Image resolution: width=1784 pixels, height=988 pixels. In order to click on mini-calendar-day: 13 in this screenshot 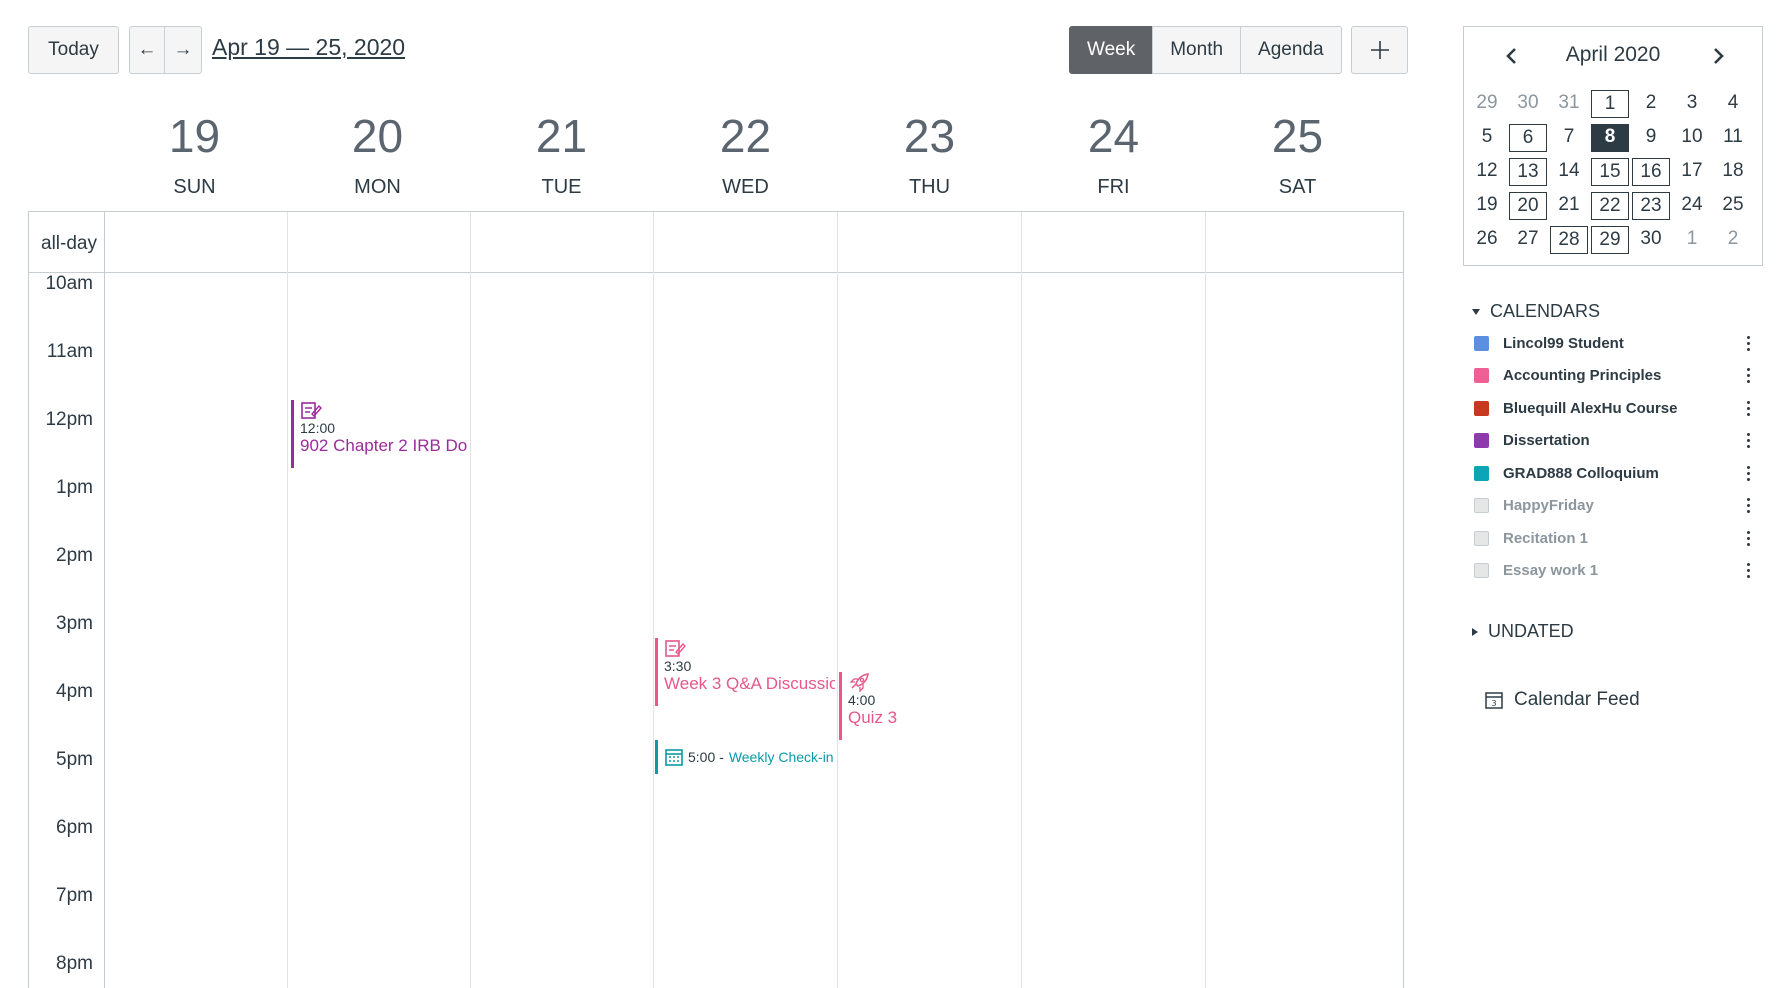, I will do `click(1528, 172)`.